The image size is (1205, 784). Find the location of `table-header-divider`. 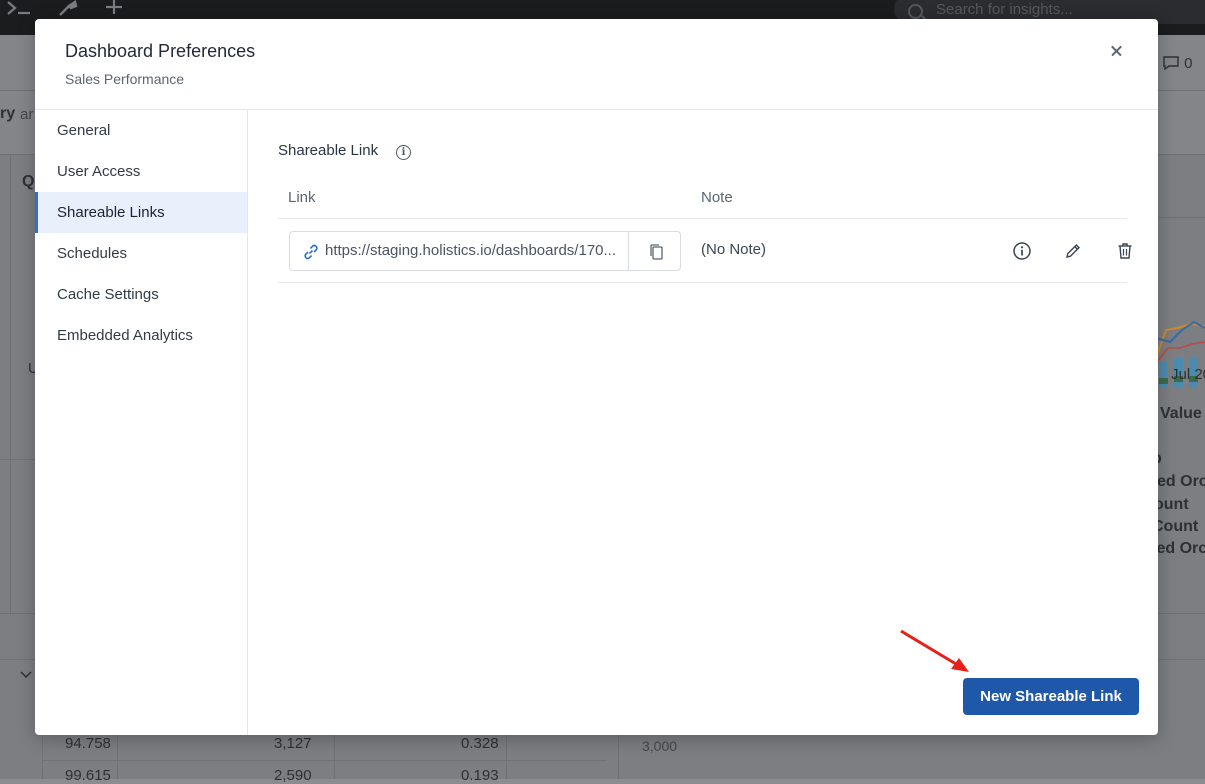

table-header-divider is located at coordinates (702, 218).